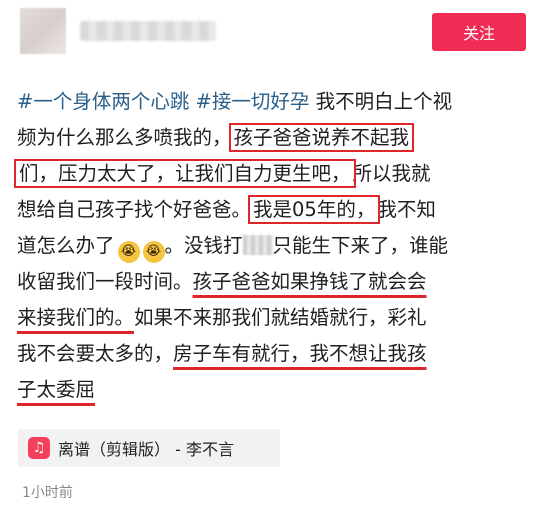 The image size is (537, 507). Describe the element at coordinates (56, 389) in the screenshot. I see `underlined-text: 子太委屈` at that location.